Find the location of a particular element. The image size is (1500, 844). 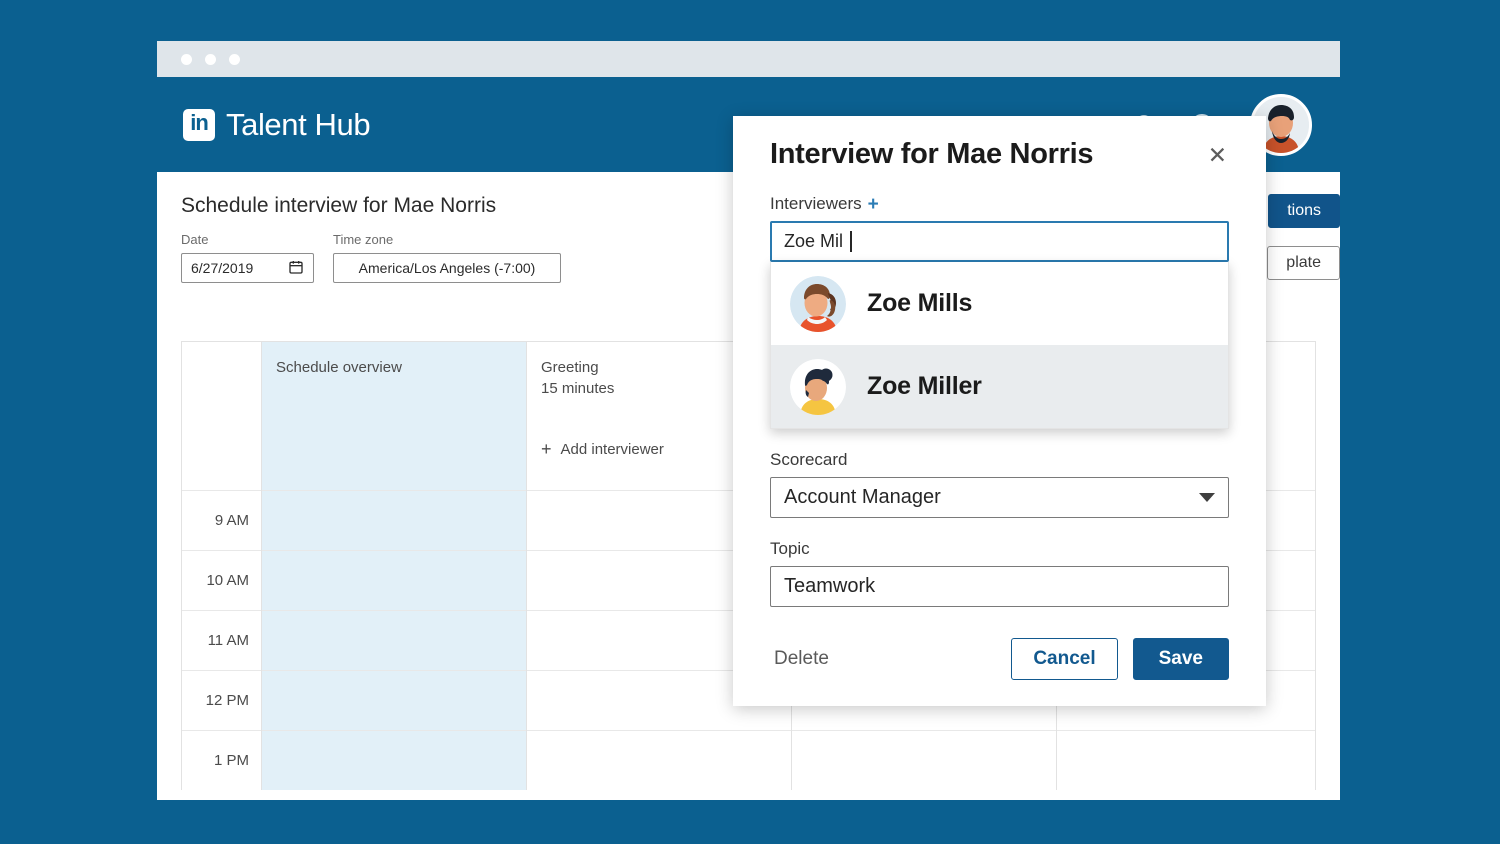

linkedin-icon: in is located at coordinates (199, 124).